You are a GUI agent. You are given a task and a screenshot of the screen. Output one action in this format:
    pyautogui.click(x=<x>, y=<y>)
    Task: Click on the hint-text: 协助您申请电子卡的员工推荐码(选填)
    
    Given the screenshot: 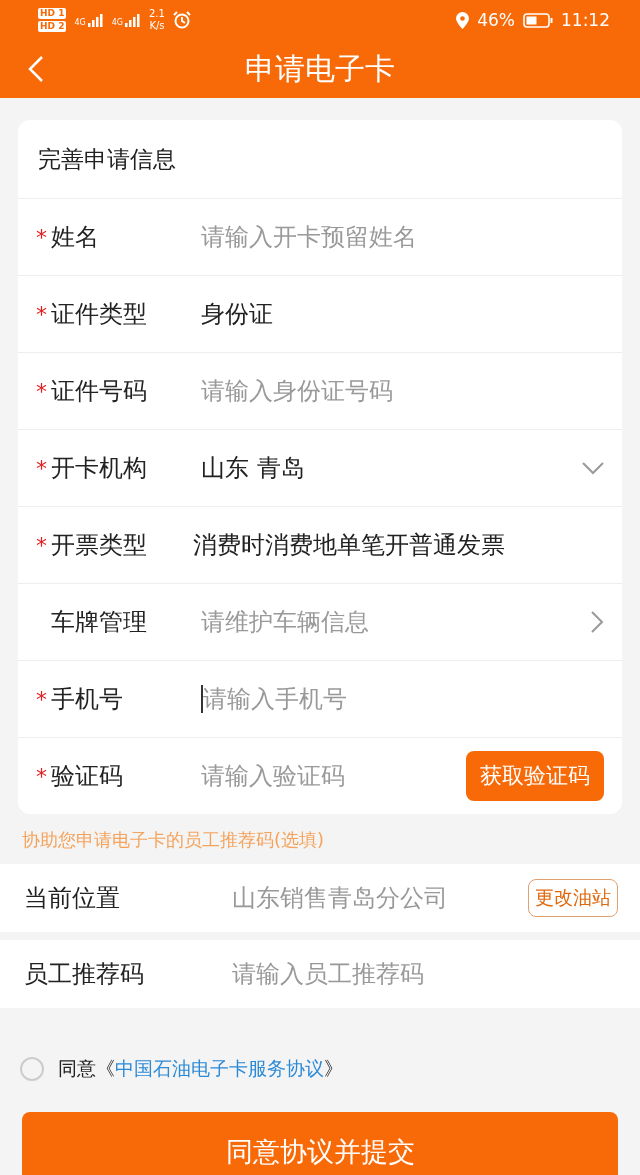 What is the action you would take?
    pyautogui.click(x=173, y=840)
    